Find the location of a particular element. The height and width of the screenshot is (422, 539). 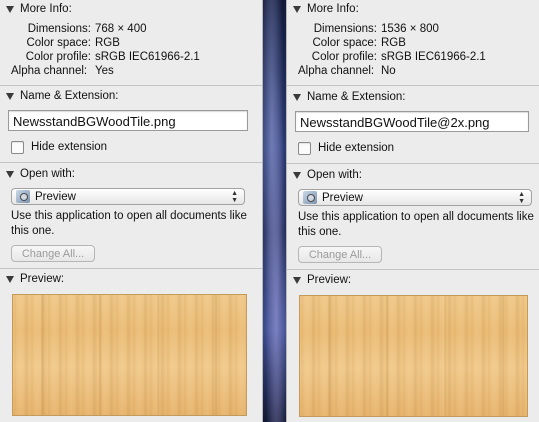

filename-field: NewsstandBGWoodTile@2x.png is located at coordinates (412, 121).